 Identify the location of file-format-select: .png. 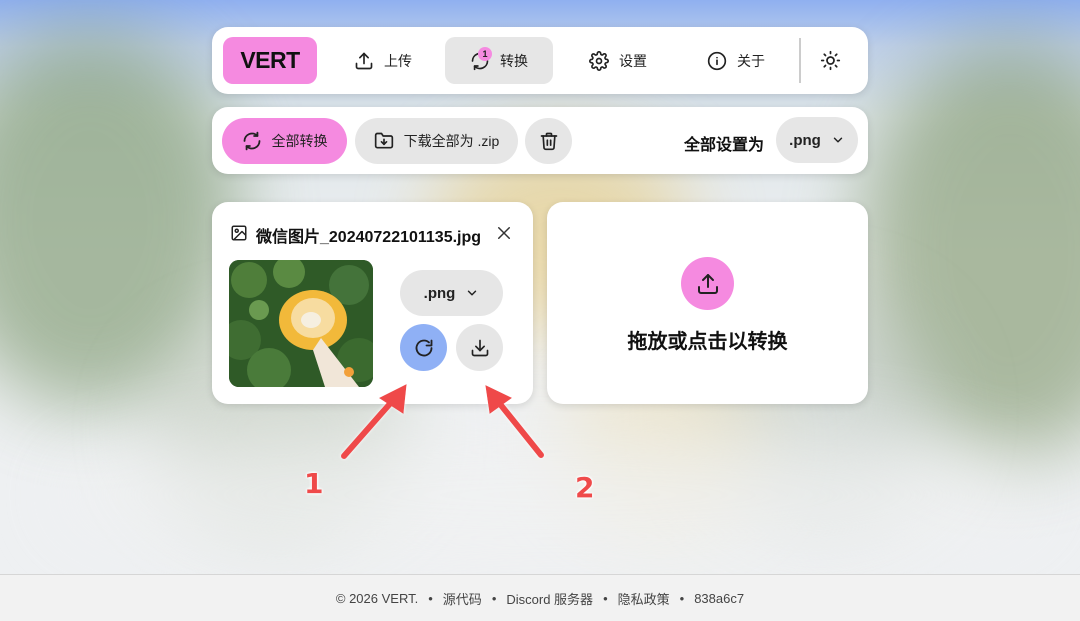
(451, 293).